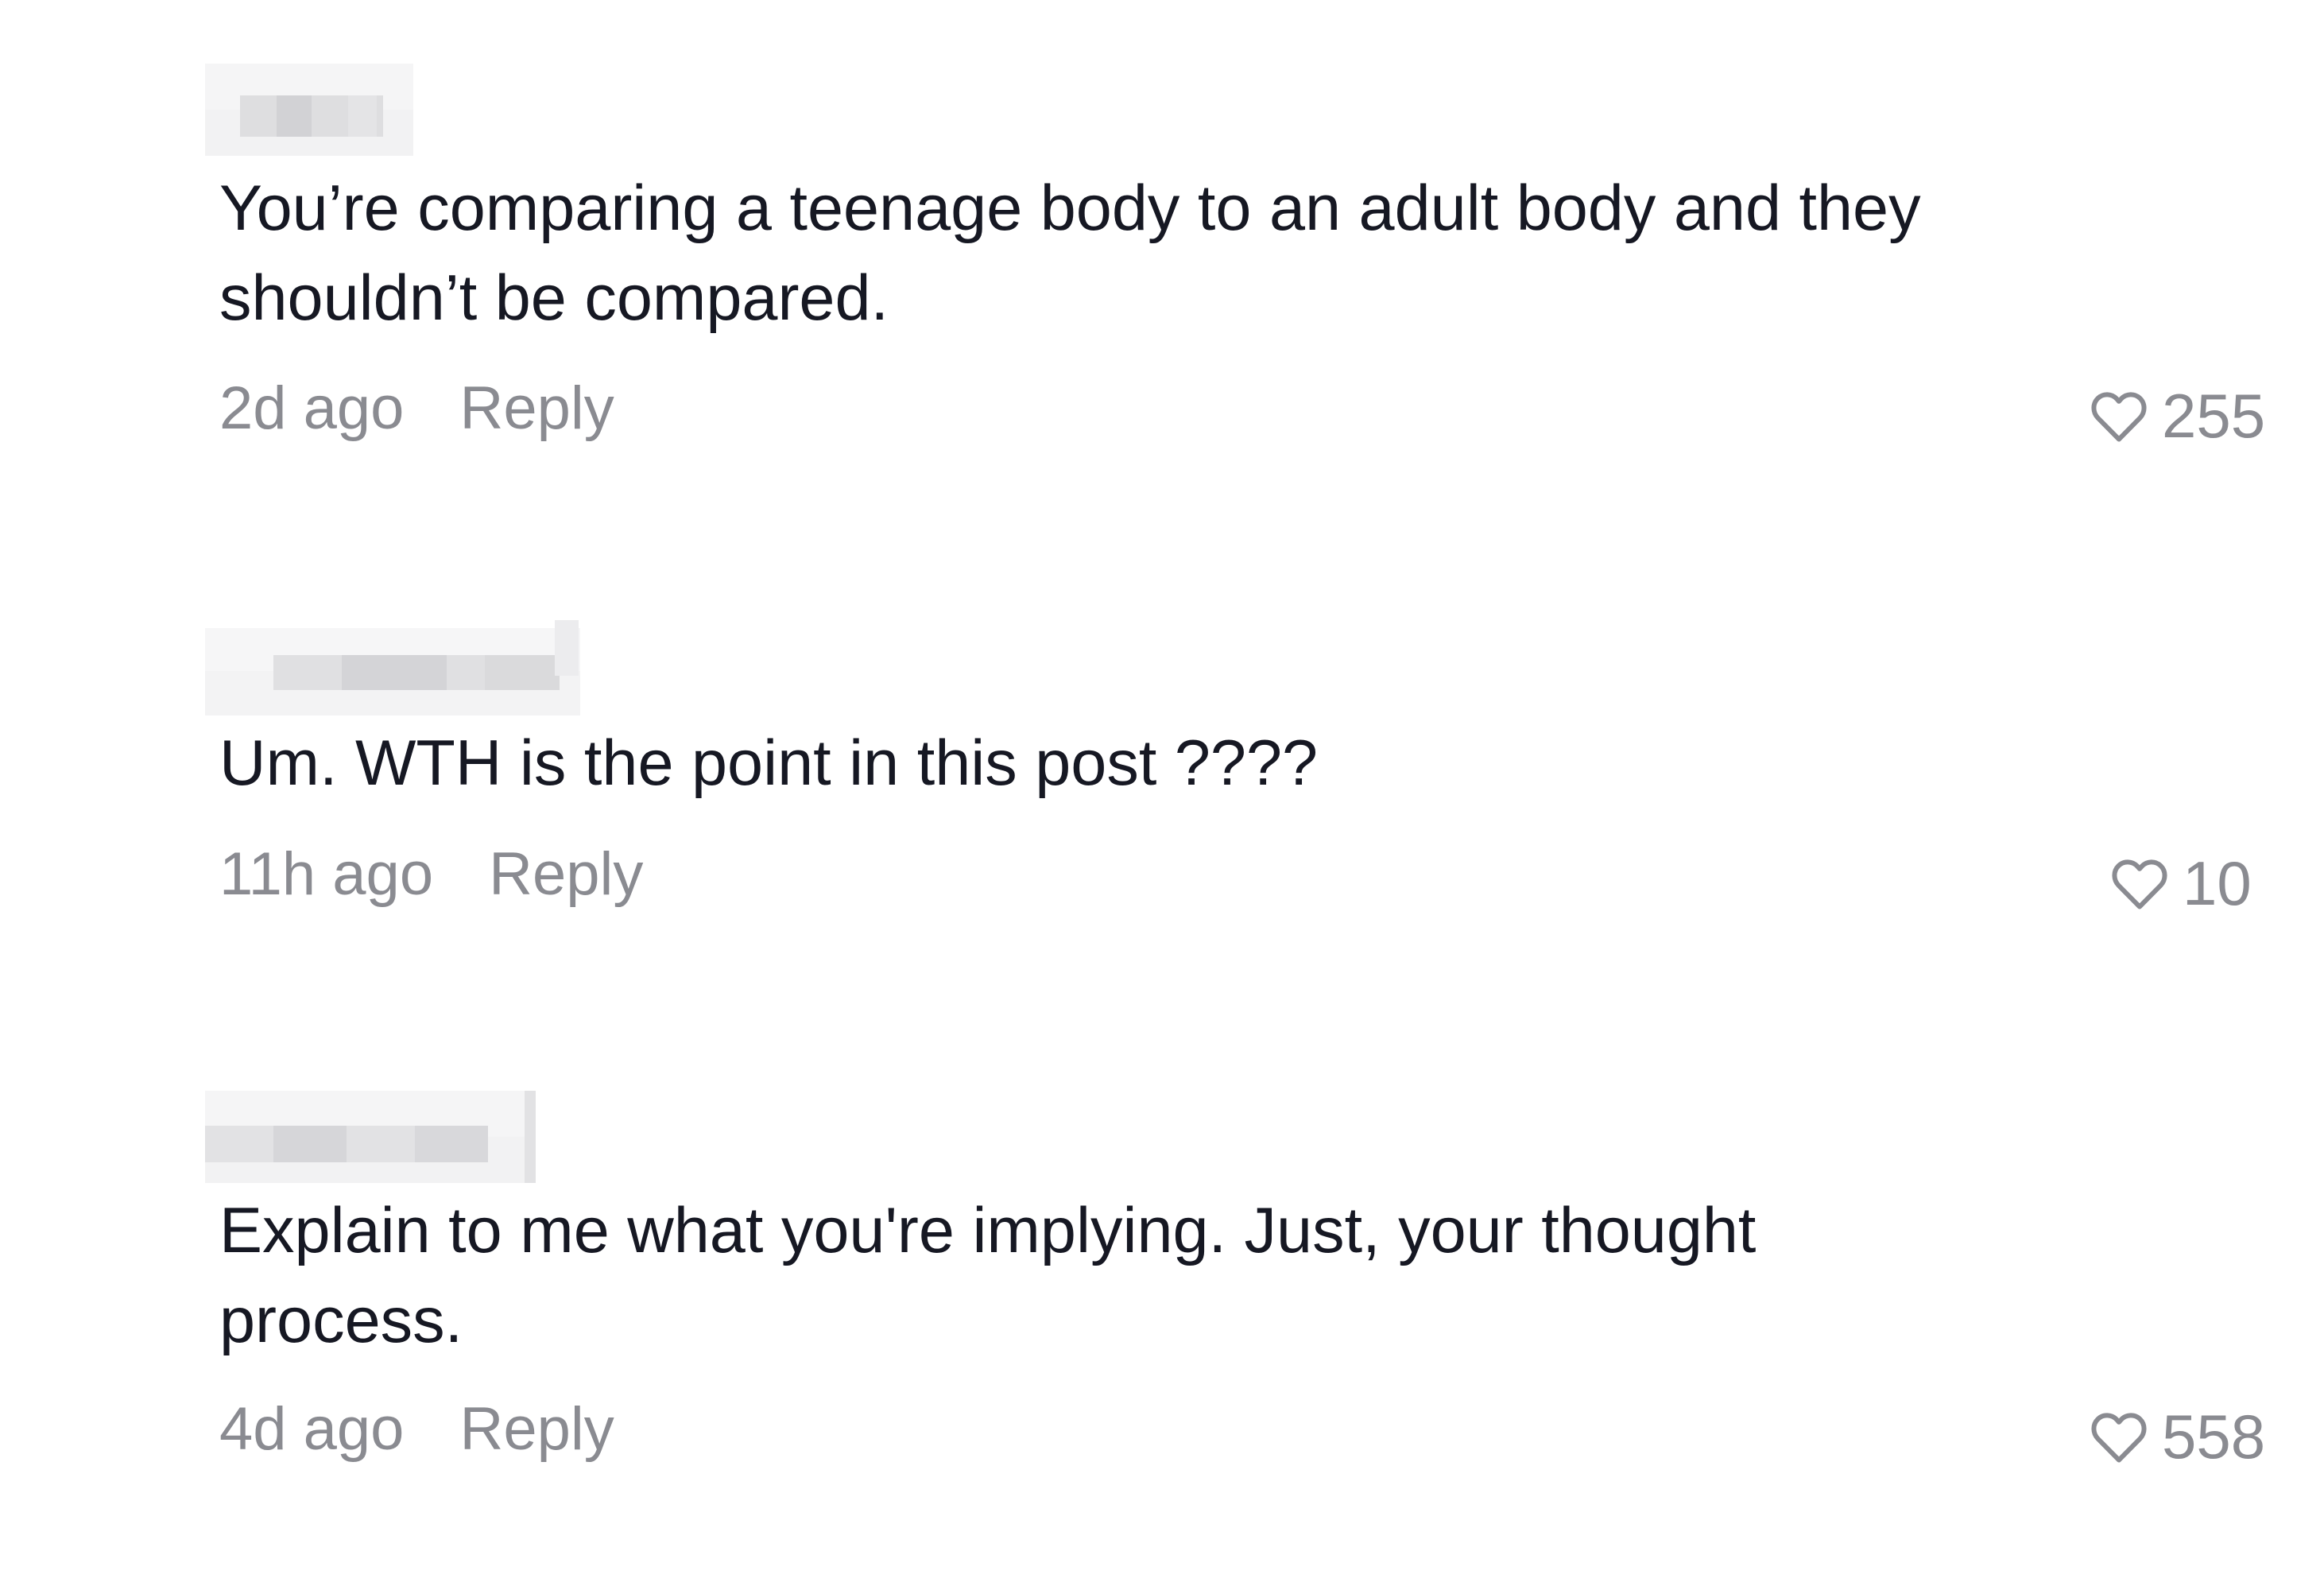 The image size is (2324, 1590). I want to click on comment-meta: 2d ago Reply, so click(416, 409).